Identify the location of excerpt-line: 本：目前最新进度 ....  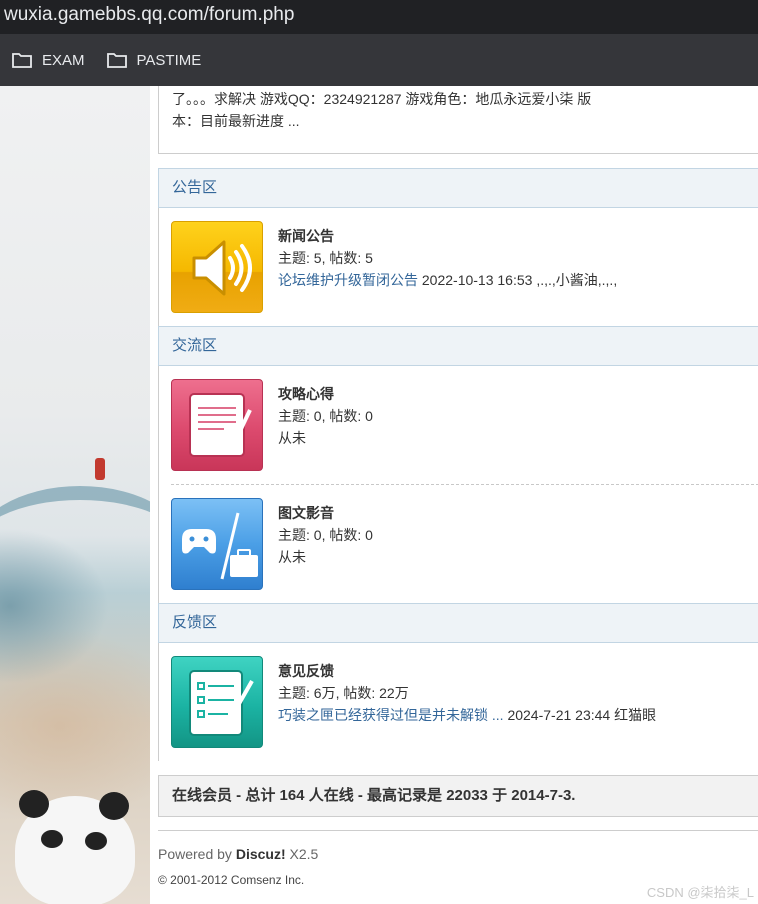
(236, 121).